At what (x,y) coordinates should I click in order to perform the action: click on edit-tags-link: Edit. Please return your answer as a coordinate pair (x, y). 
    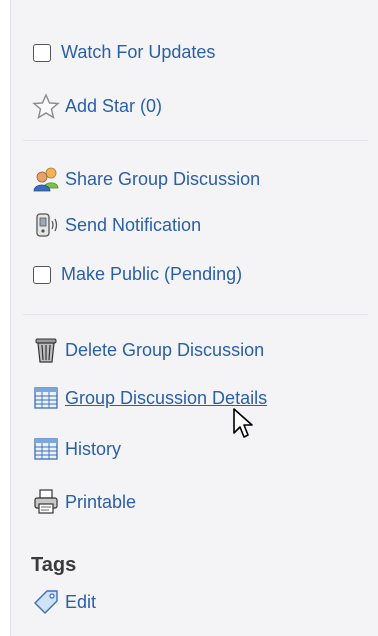
    Looking at the image, I should click on (63, 602).